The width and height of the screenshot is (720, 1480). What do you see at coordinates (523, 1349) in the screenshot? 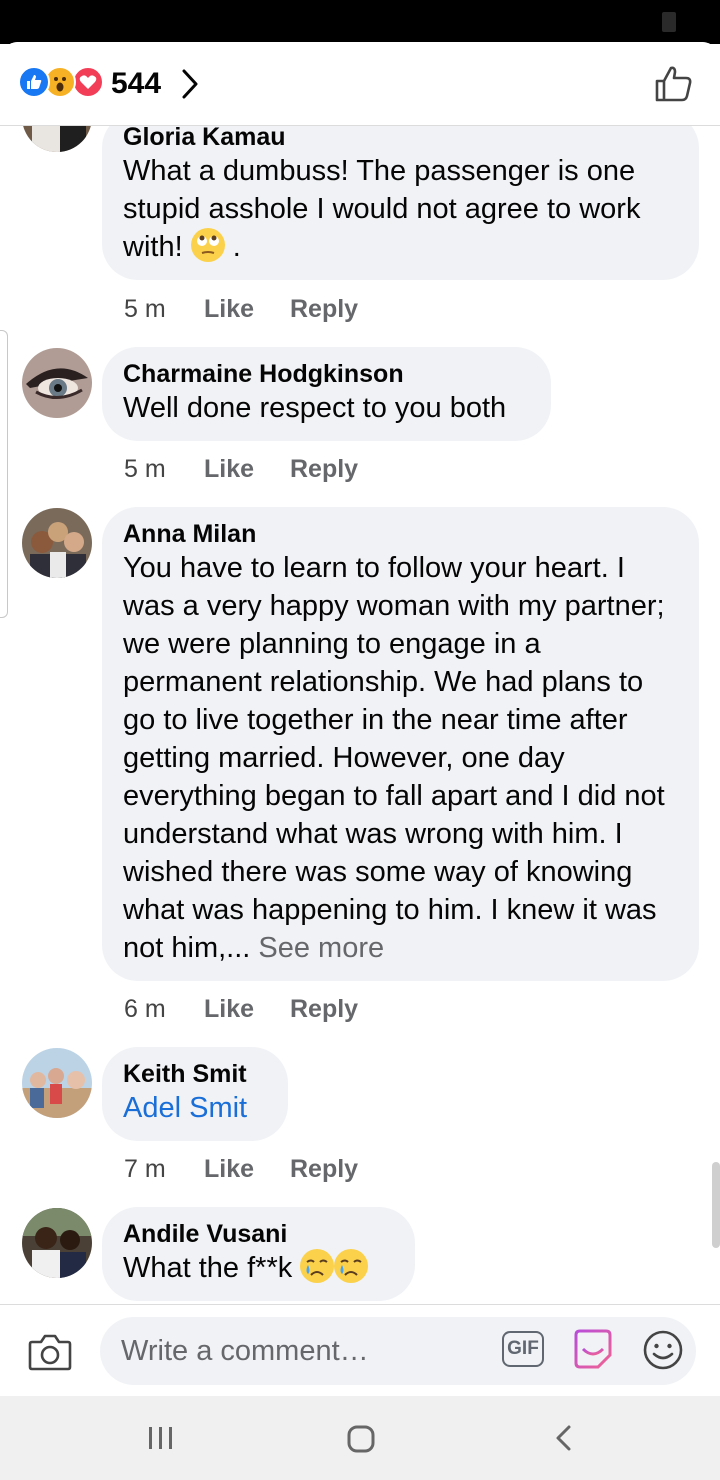
I see `gif-button: GIF` at bounding box center [523, 1349].